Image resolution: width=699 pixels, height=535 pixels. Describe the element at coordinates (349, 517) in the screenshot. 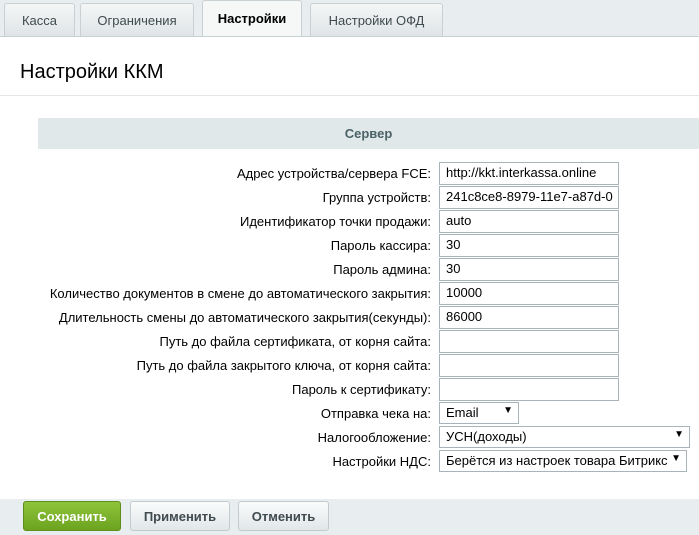

I see `button-bar: Сохранить Применить Отменить` at that location.